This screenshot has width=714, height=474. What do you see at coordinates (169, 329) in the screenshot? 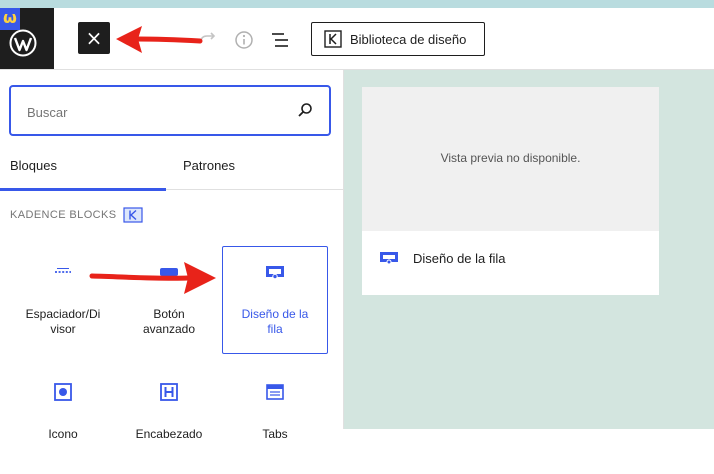
I see `block-label-line2: avanzado` at bounding box center [169, 329].